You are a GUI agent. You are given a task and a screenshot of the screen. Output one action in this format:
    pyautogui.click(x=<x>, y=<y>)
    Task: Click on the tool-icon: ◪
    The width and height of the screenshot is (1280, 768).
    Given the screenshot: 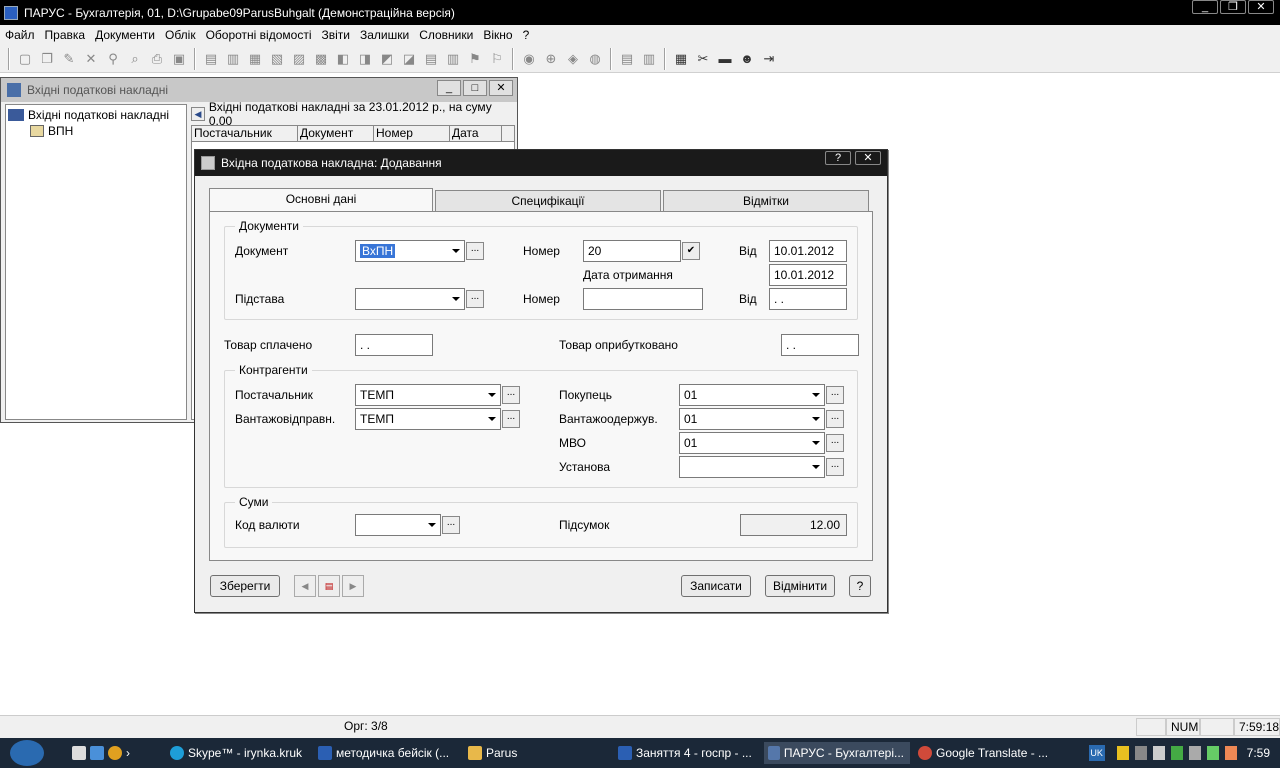 What is the action you would take?
    pyautogui.click(x=409, y=59)
    